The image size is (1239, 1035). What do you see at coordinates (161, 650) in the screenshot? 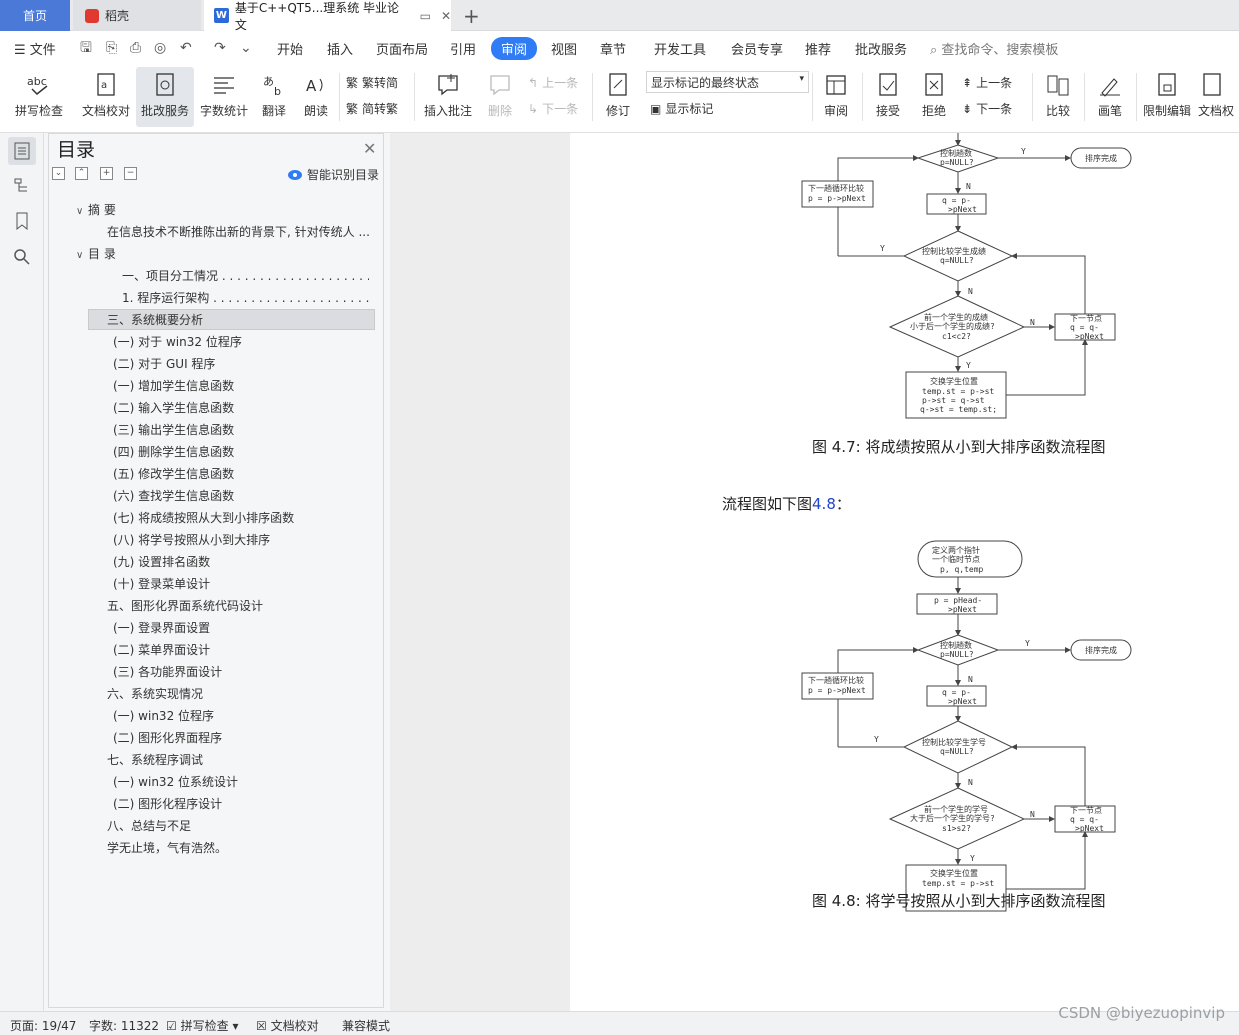
I see `toc-item: (二) 菜单界面设计` at bounding box center [161, 650].